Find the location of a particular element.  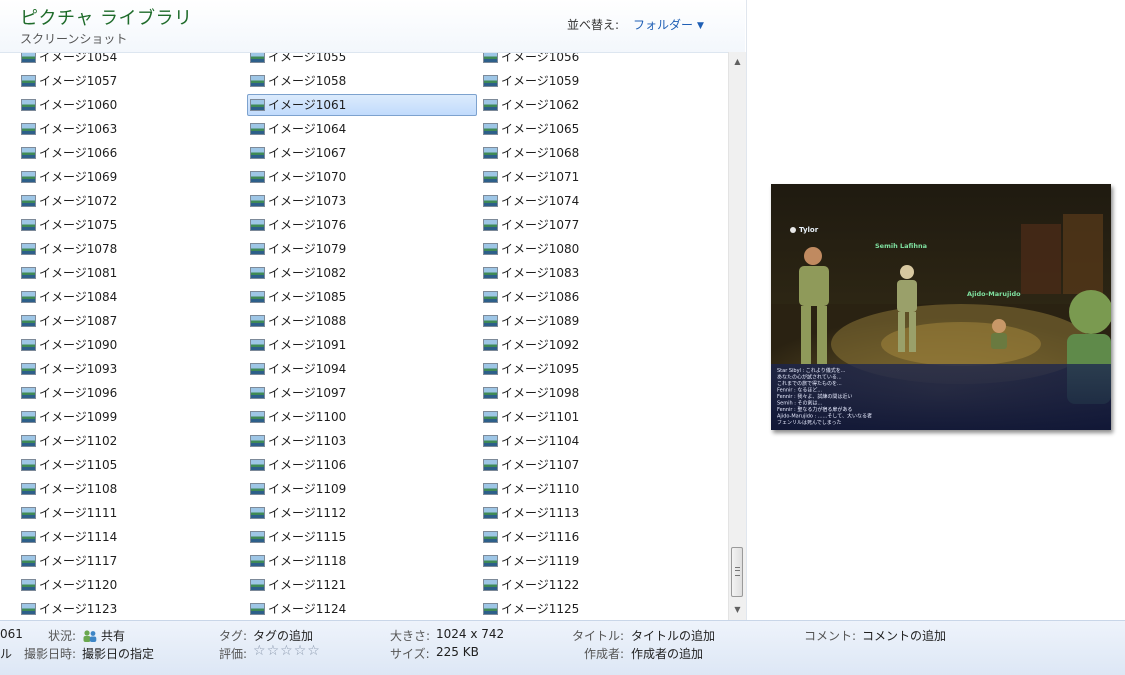

file-item: イメージ1096 is located at coordinates (133, 393).